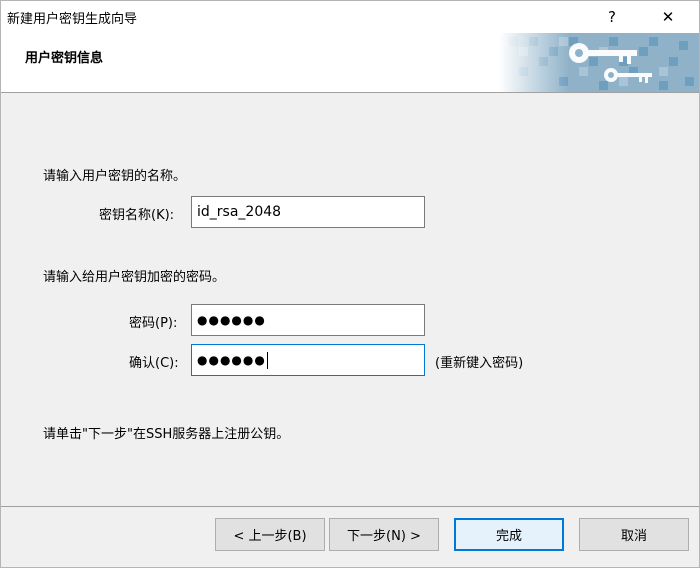 Image resolution: width=700 pixels, height=568 pixels. Describe the element at coordinates (153, 323) in the screenshot. I see `password-label: 密码(P):` at that location.